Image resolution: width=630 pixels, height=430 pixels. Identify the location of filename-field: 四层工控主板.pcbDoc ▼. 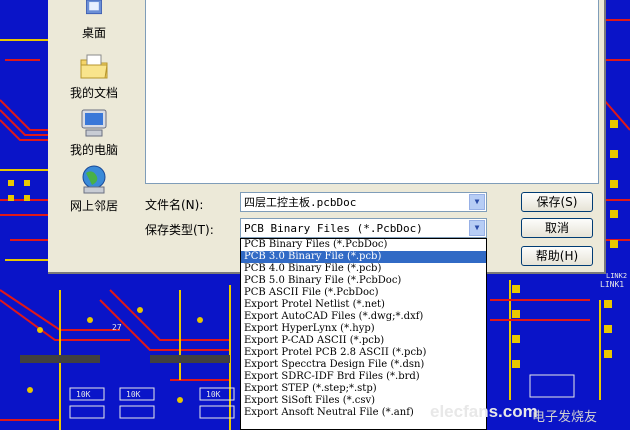
(363, 202).